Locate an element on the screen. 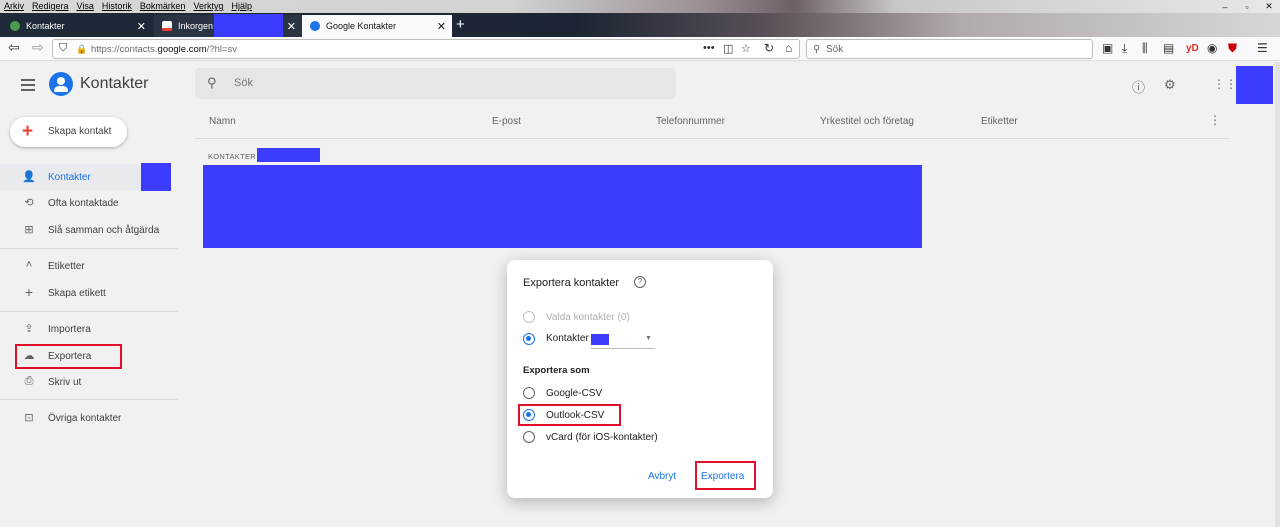 The image size is (1280, 527). sidebar-item-etiketter: ˄ Etiketter is located at coordinates (89, 266).